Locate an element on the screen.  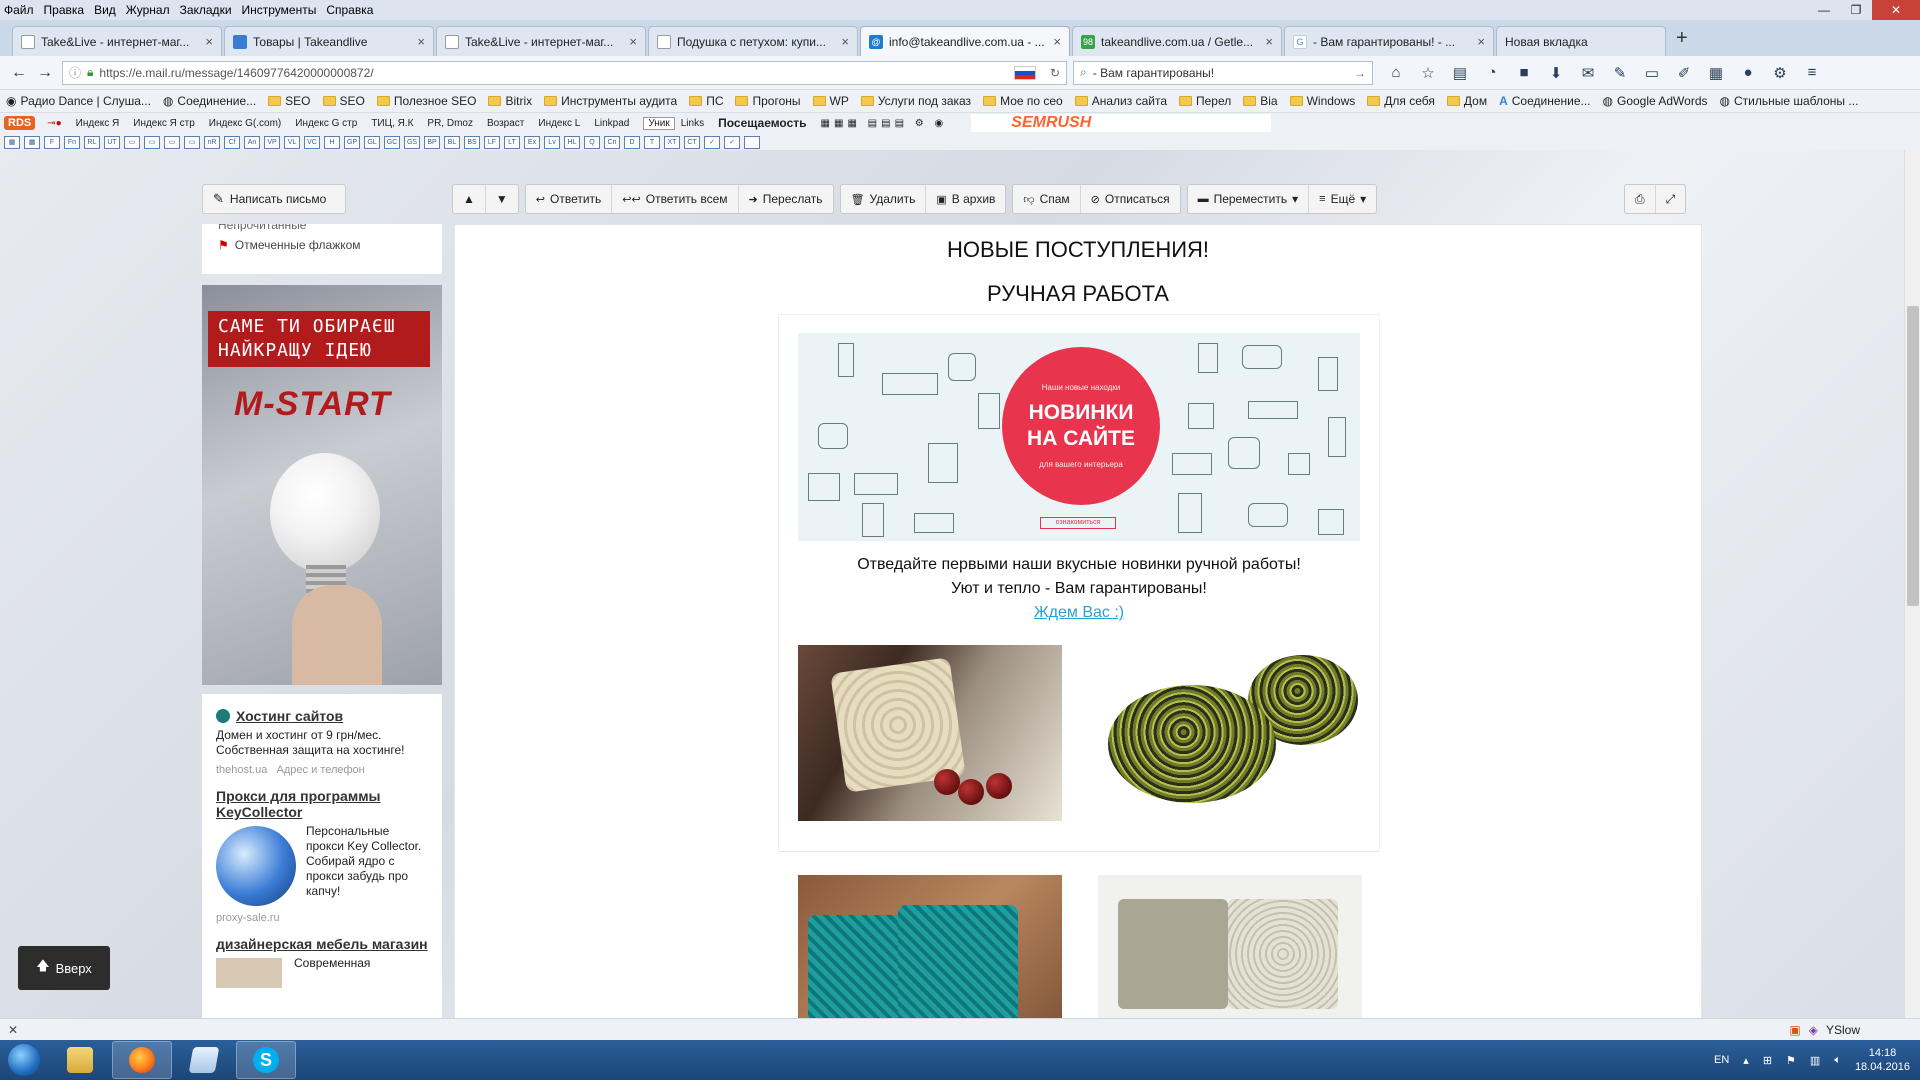
chat-icon: ✉ is located at coordinates (1588, 73).